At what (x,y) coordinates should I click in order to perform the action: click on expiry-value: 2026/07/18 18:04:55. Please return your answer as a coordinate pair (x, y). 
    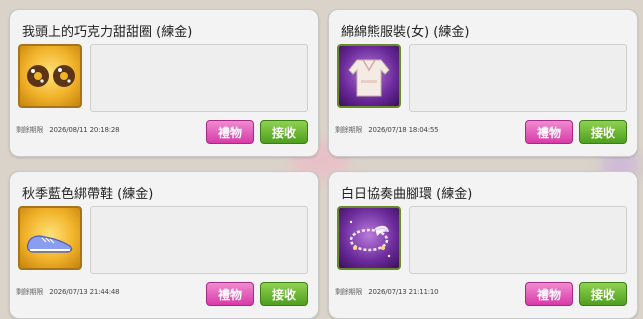
    Looking at the image, I should click on (403, 130).